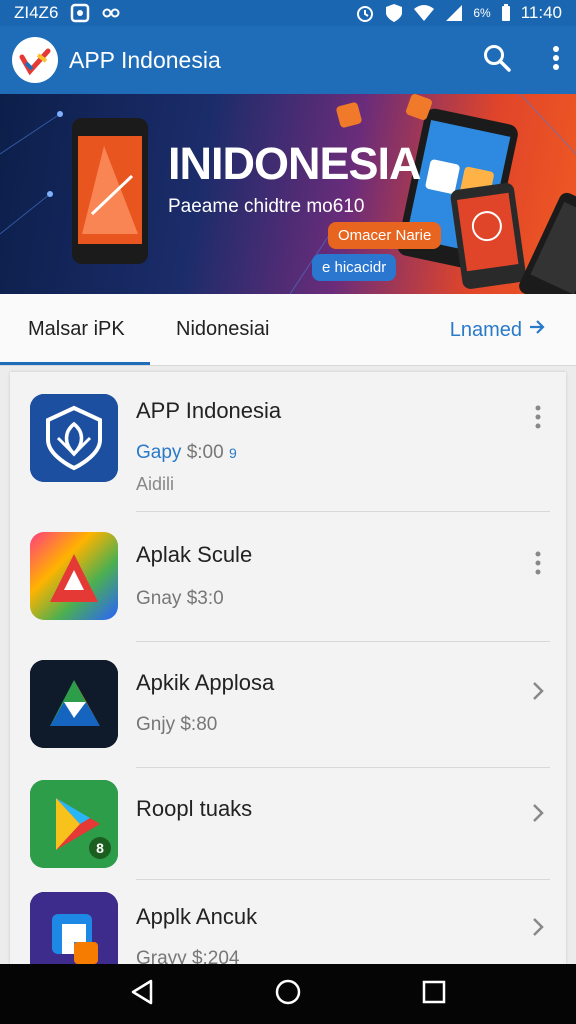  Describe the element at coordinates (142, 994) in the screenshot. I see `back-icon` at that location.